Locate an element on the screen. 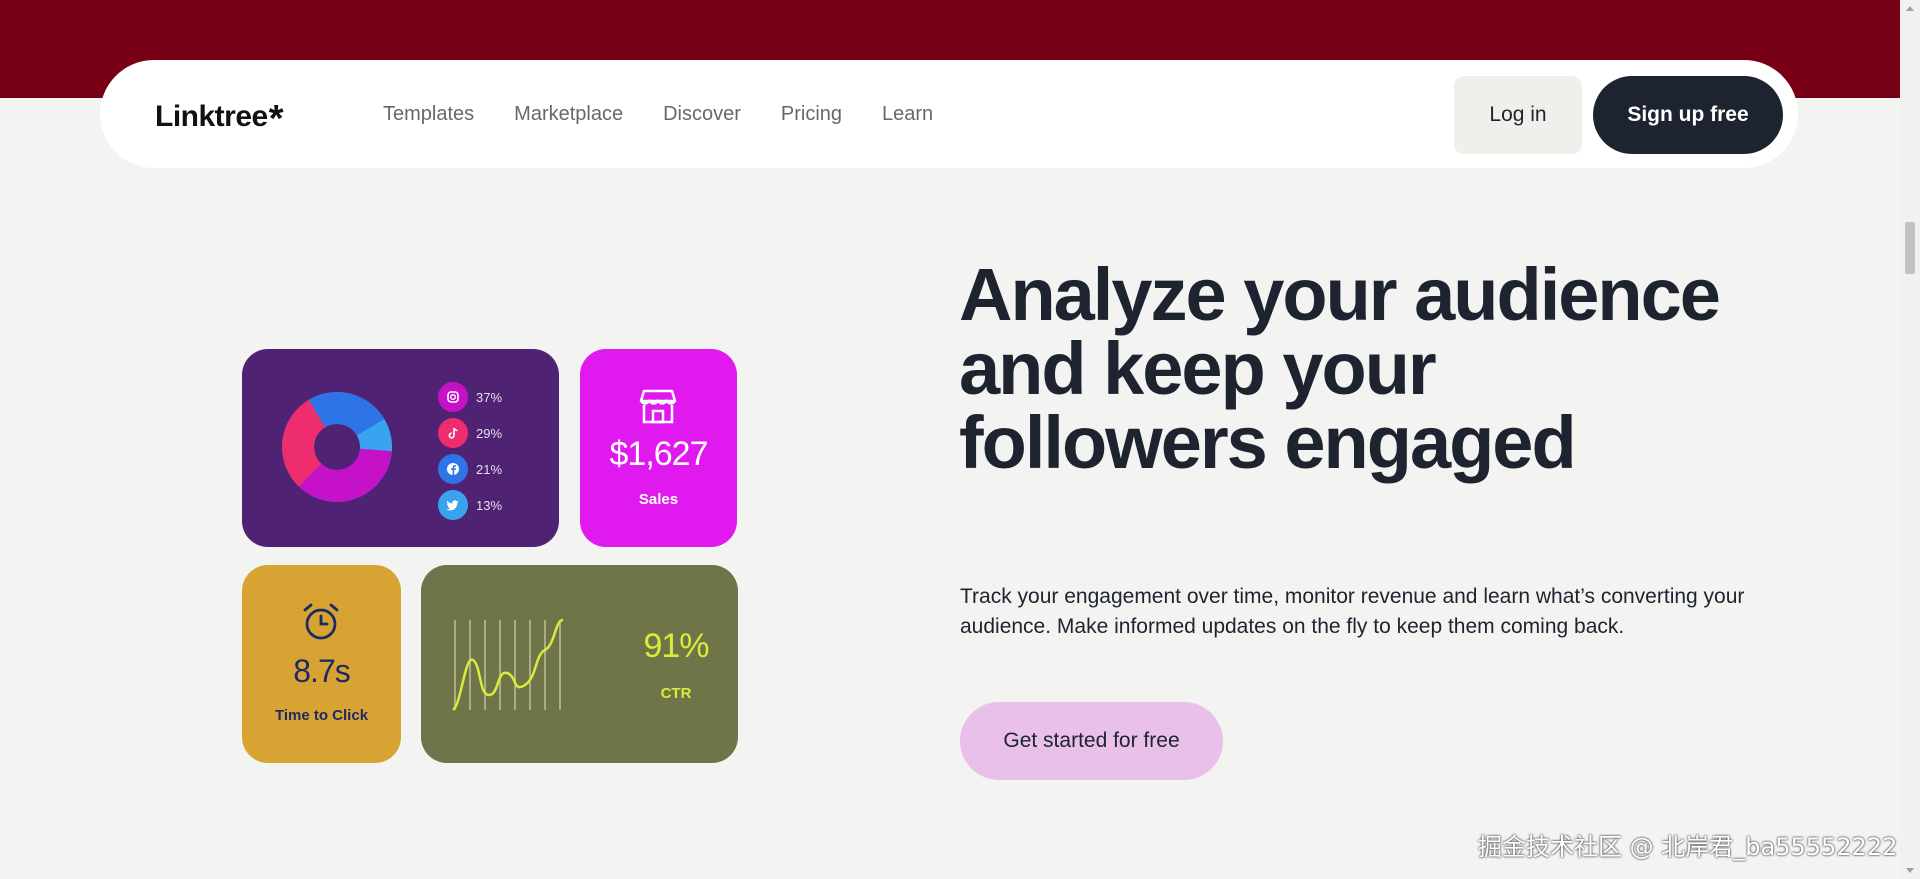 The width and height of the screenshot is (1920, 879). ctr-value: 91% is located at coordinates (676, 646).